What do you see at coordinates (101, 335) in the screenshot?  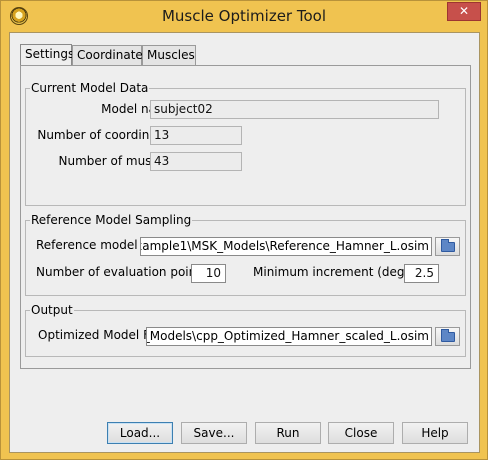 I see `optimized-model-file-label: Optimized Model File` at bounding box center [101, 335].